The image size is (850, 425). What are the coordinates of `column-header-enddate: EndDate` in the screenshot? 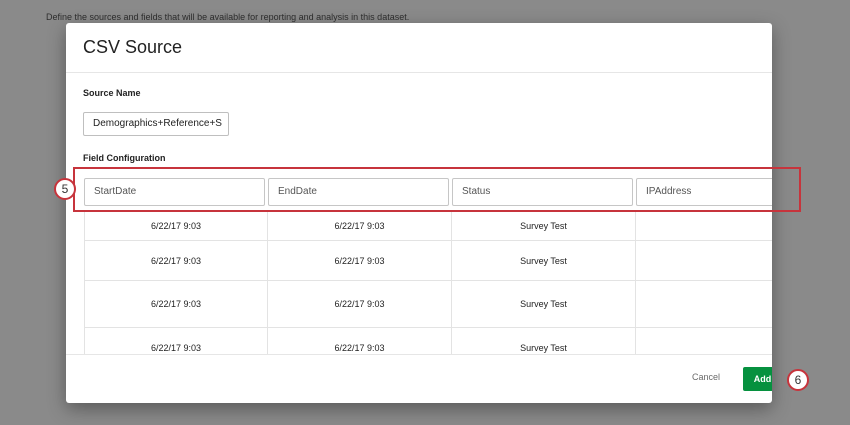 It's located at (358, 192).